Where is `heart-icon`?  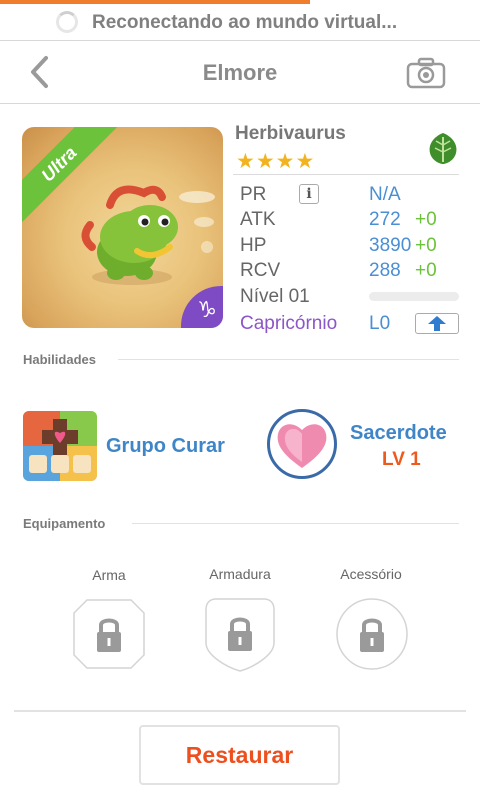 heart-icon is located at coordinates (302, 446).